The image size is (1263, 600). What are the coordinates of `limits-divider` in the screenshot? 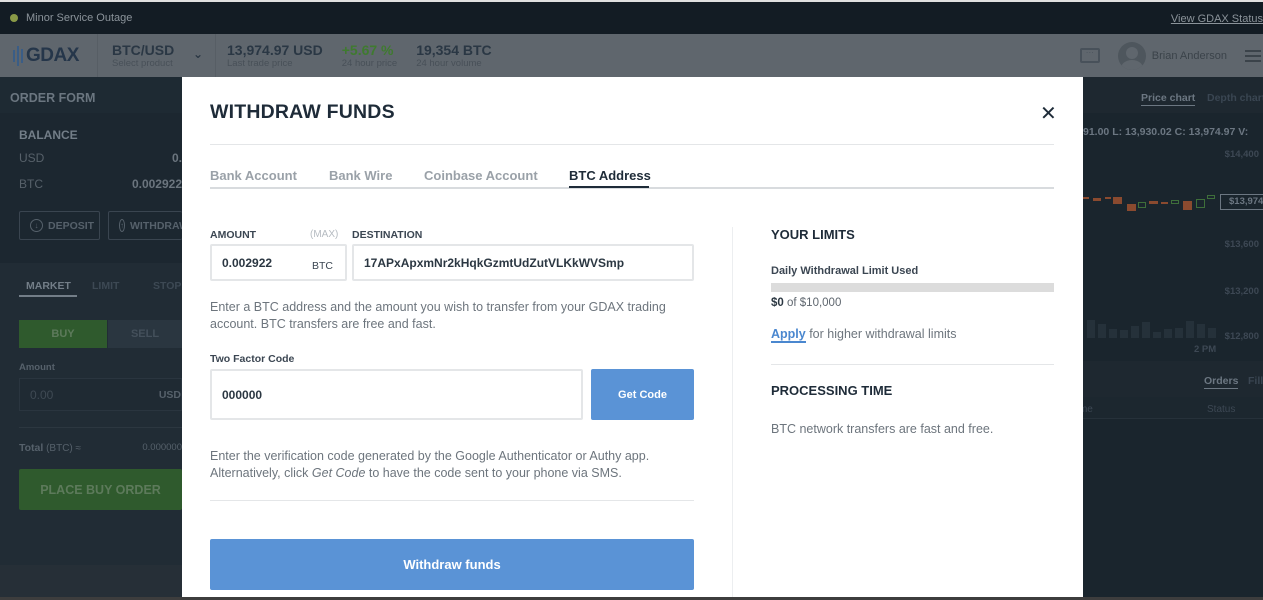 It's located at (912, 364).